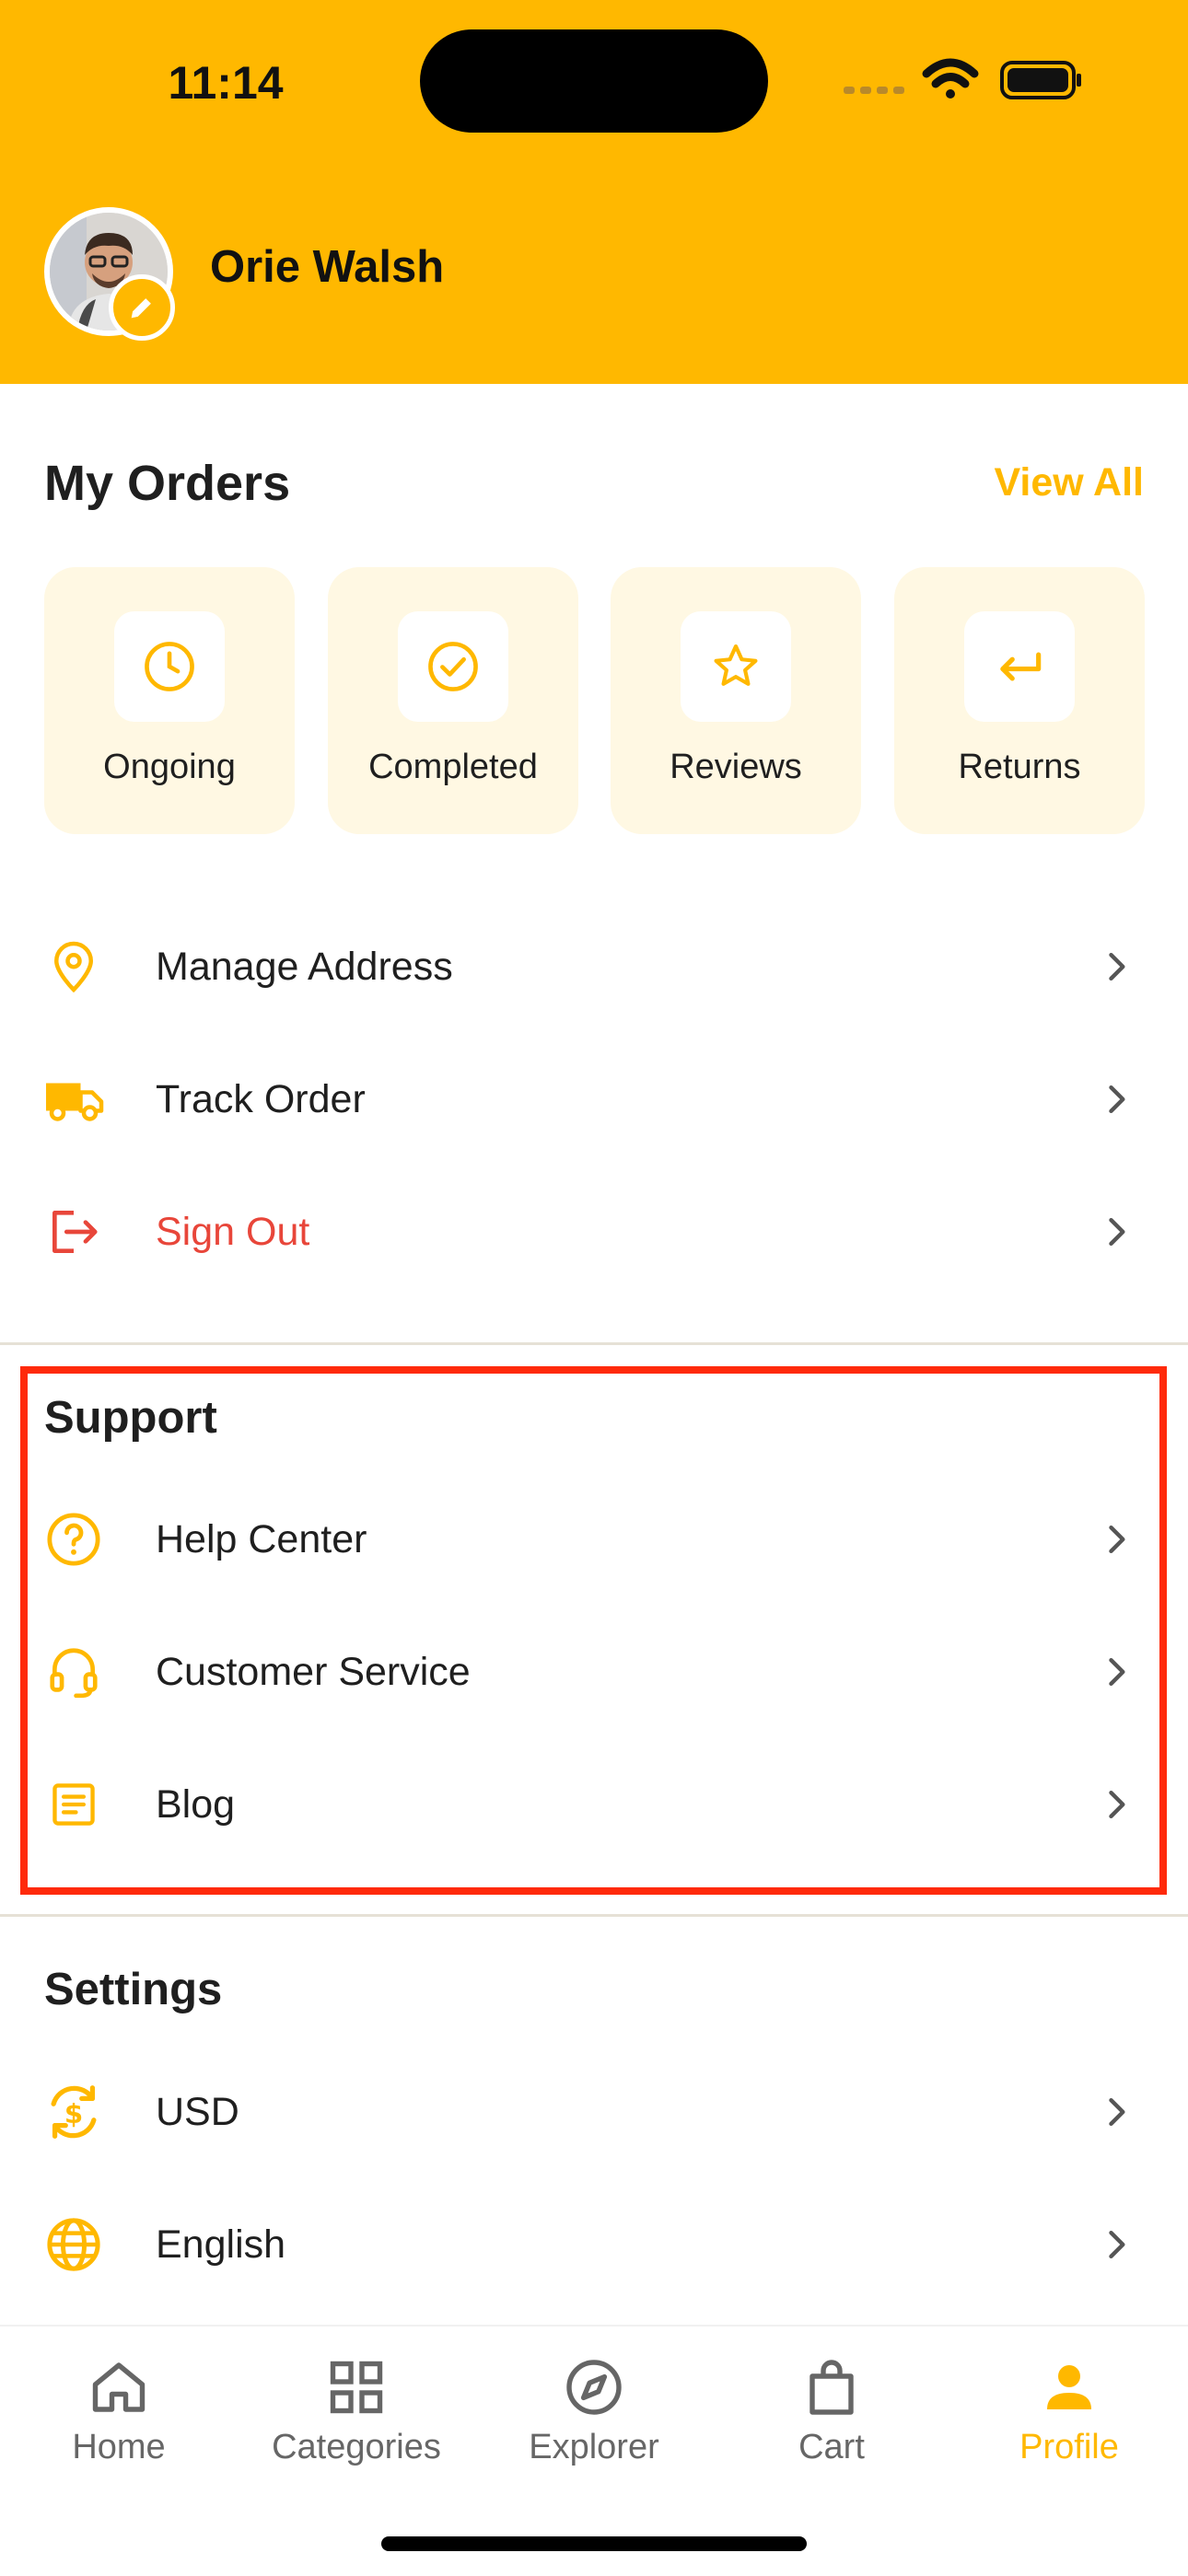 The image size is (1188, 2576). Describe the element at coordinates (951, 78) in the screenshot. I see `wifi-icon` at that location.